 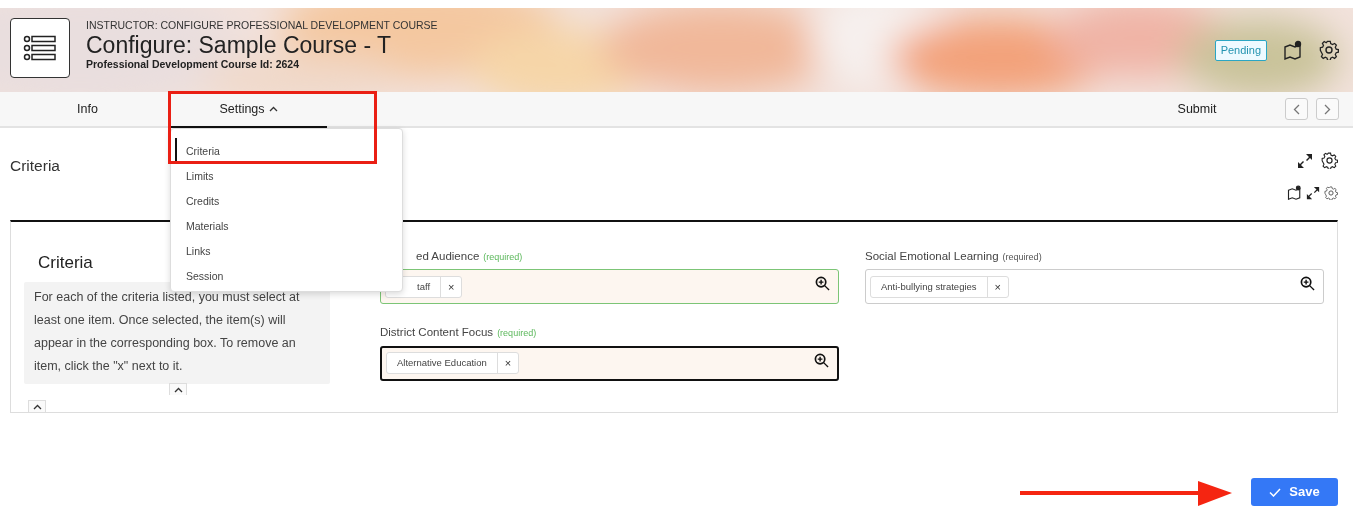 I want to click on breadcrumb: INSTRUCTOR: CONFIGURE PROFESSIONAL DEVELOPMENT COURSE, so click(x=262, y=25).